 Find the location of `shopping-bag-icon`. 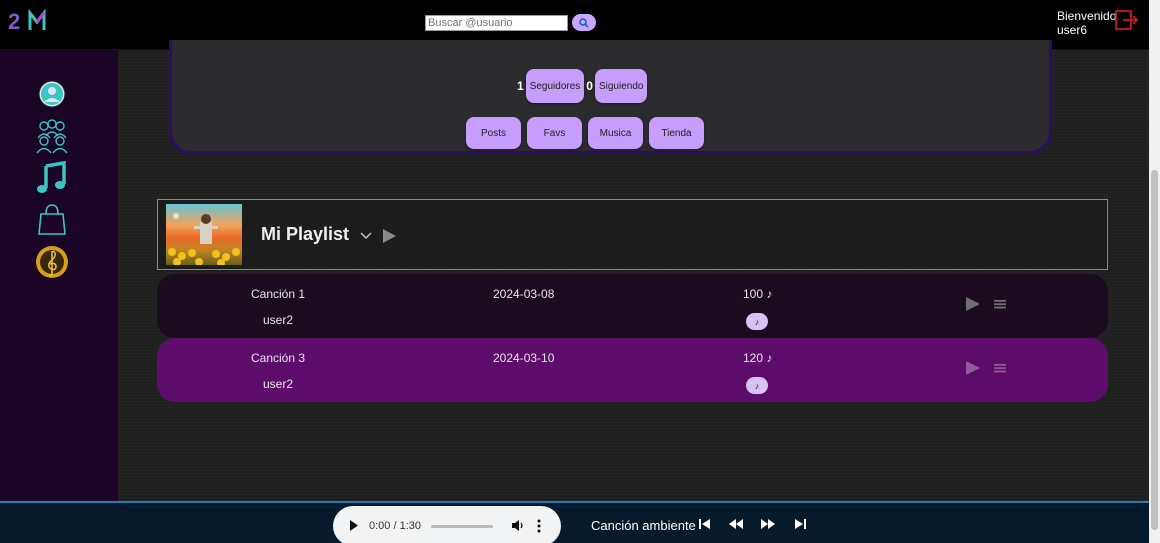

shopping-bag-icon is located at coordinates (52, 220).